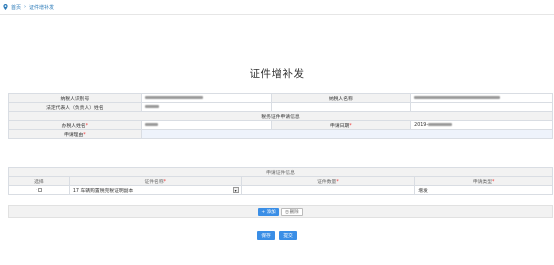 This screenshot has width=554, height=265. I want to click on breadcrumb-current: 证件增补发, so click(42, 7).